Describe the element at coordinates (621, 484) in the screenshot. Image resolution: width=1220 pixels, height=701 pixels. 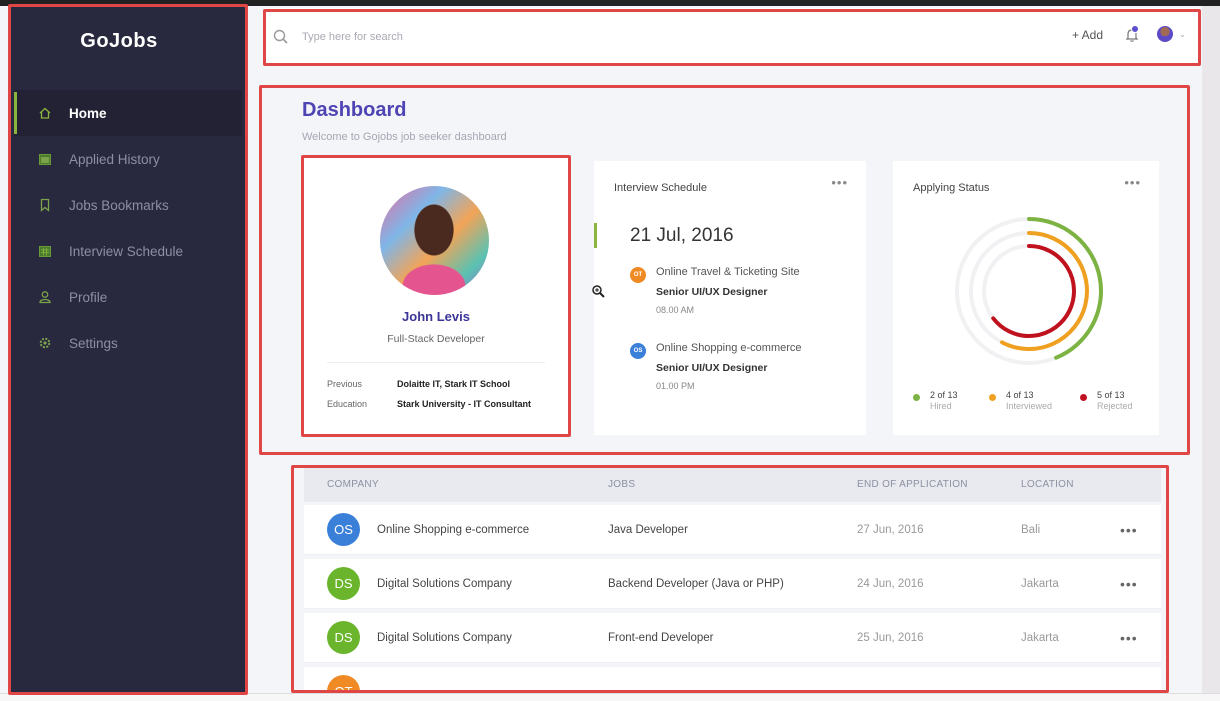
I see `column-header-jobs: JOBS` at that location.